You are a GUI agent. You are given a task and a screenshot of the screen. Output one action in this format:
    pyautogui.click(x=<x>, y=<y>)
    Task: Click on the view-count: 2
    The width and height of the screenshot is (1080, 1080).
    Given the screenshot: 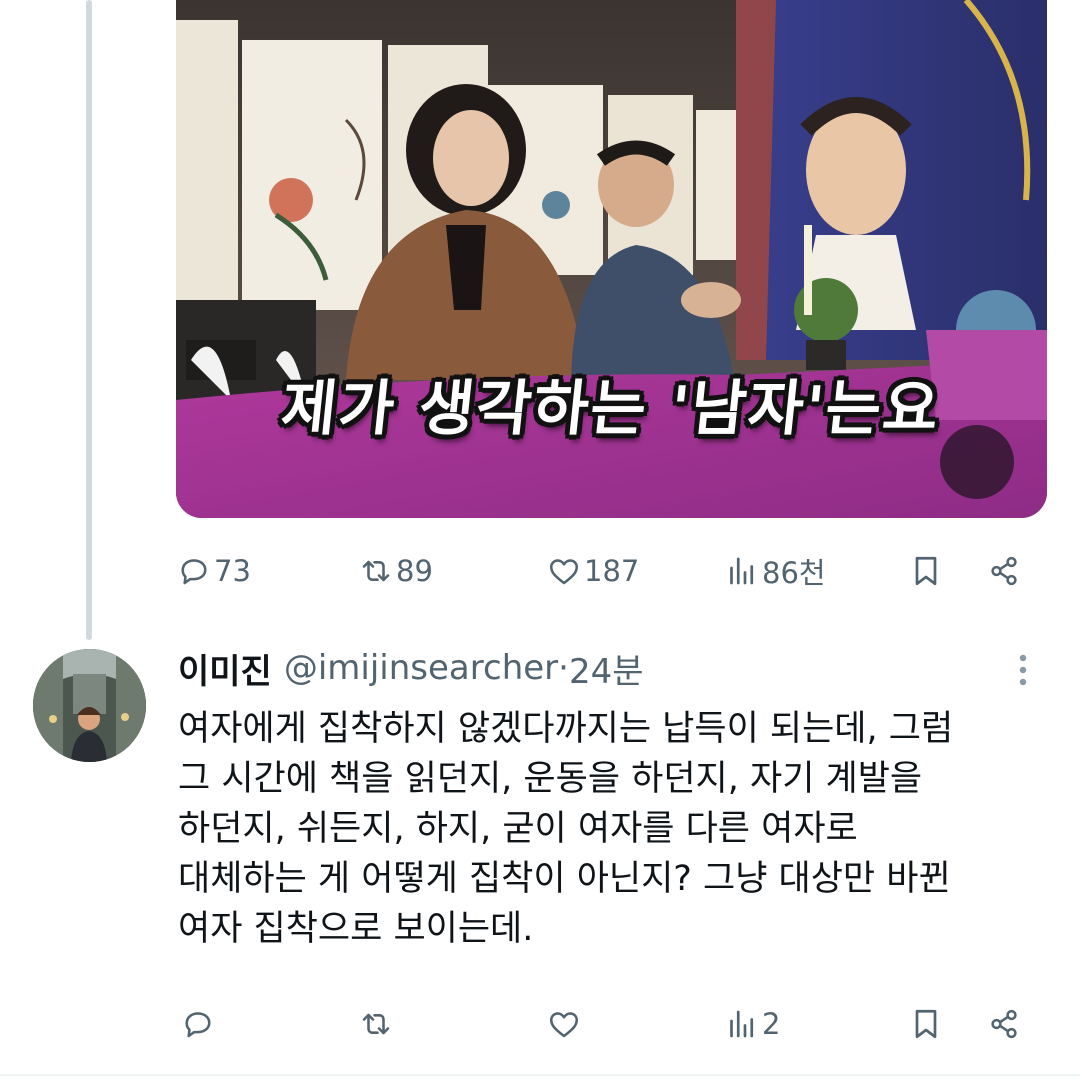 What is the action you would take?
    pyautogui.click(x=771, y=1024)
    